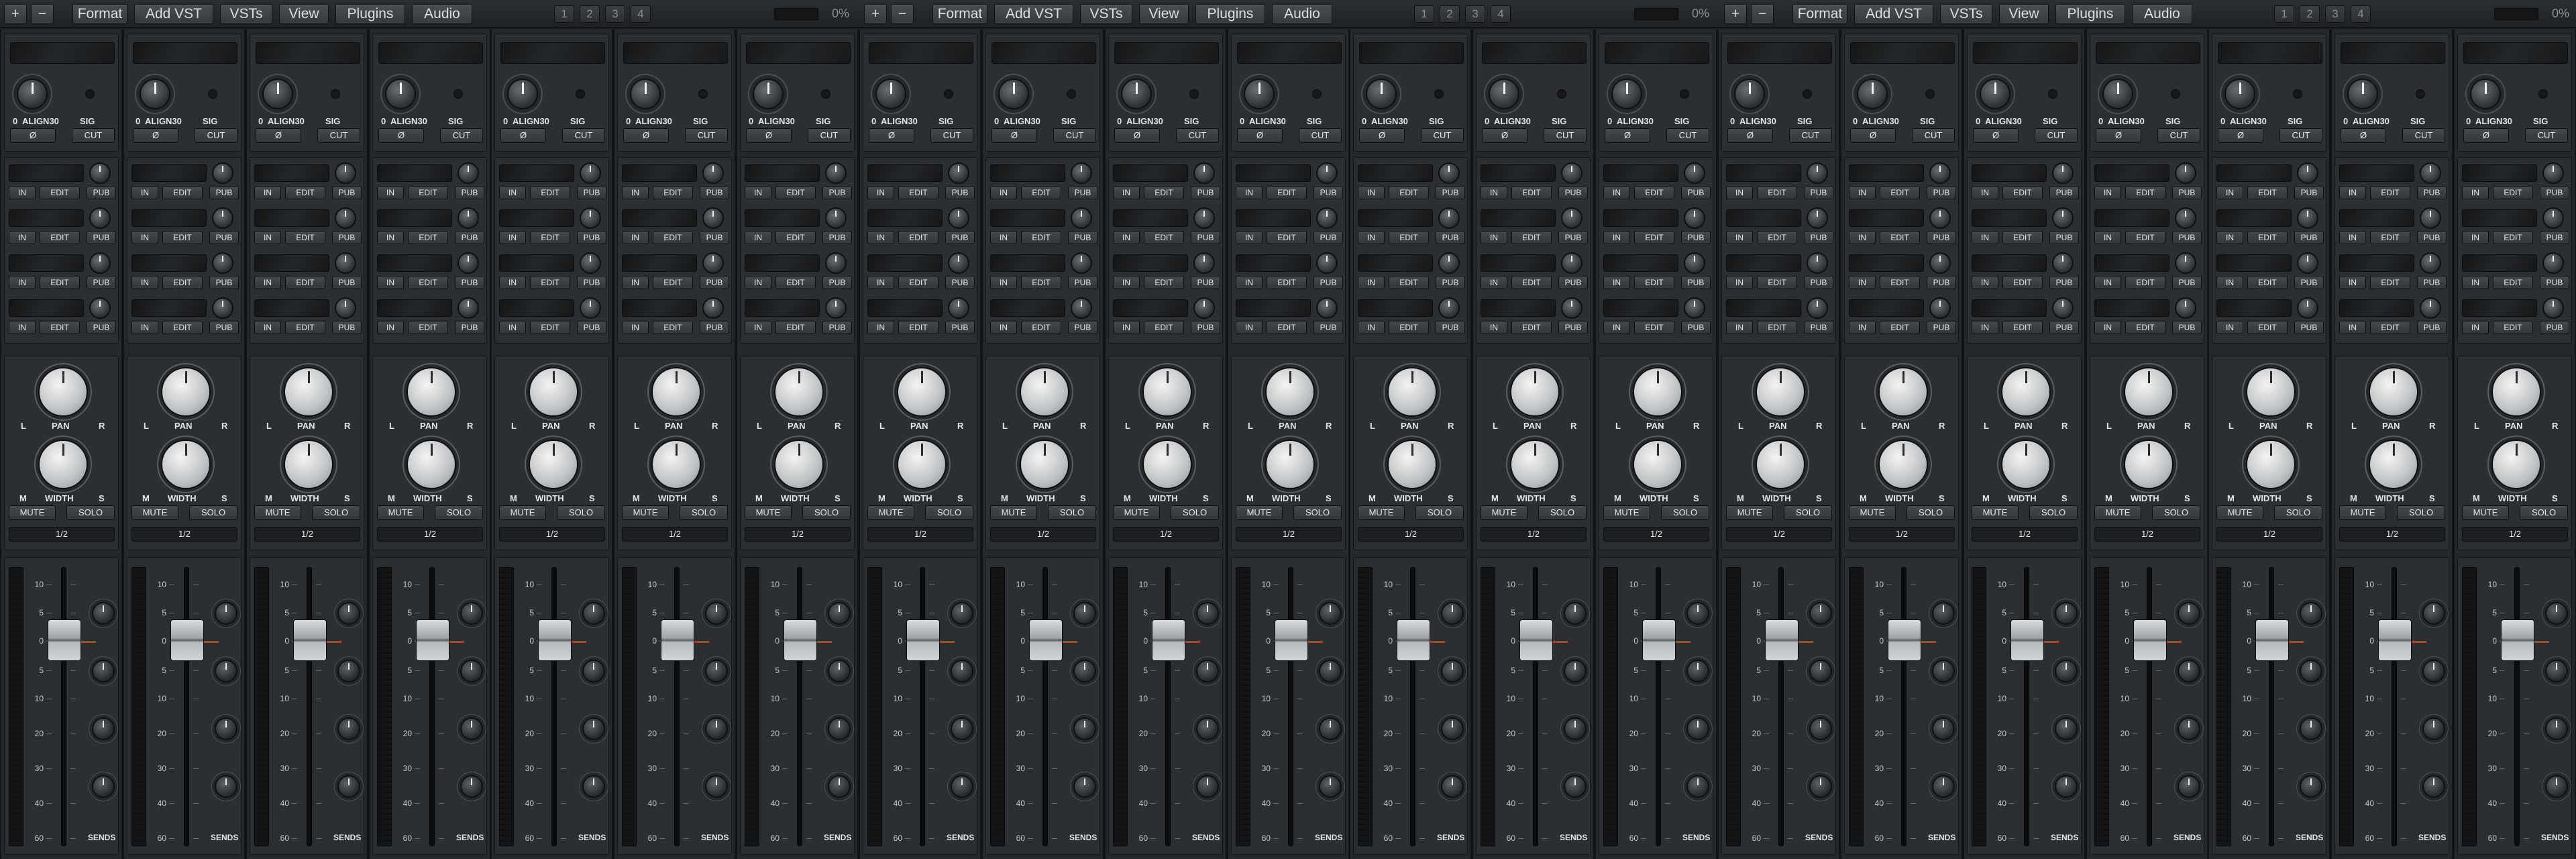 This screenshot has width=2576, height=859. Describe the element at coordinates (370, 14) in the screenshot. I see `toolbar-button-plugins: Plugins` at that location.